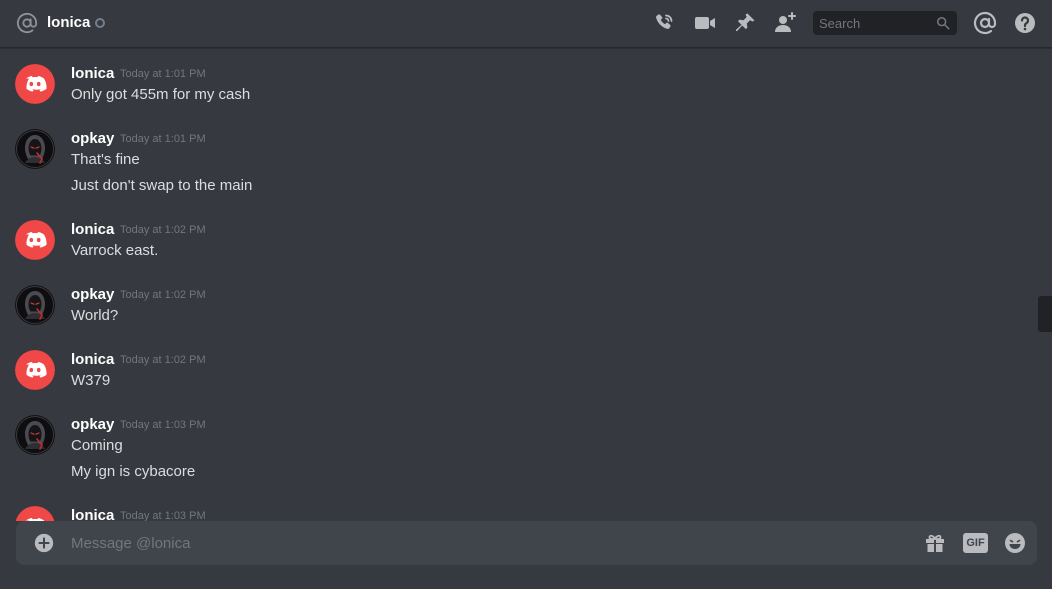 The image size is (1052, 589). I want to click on add-friend-icon, so click(785, 23).